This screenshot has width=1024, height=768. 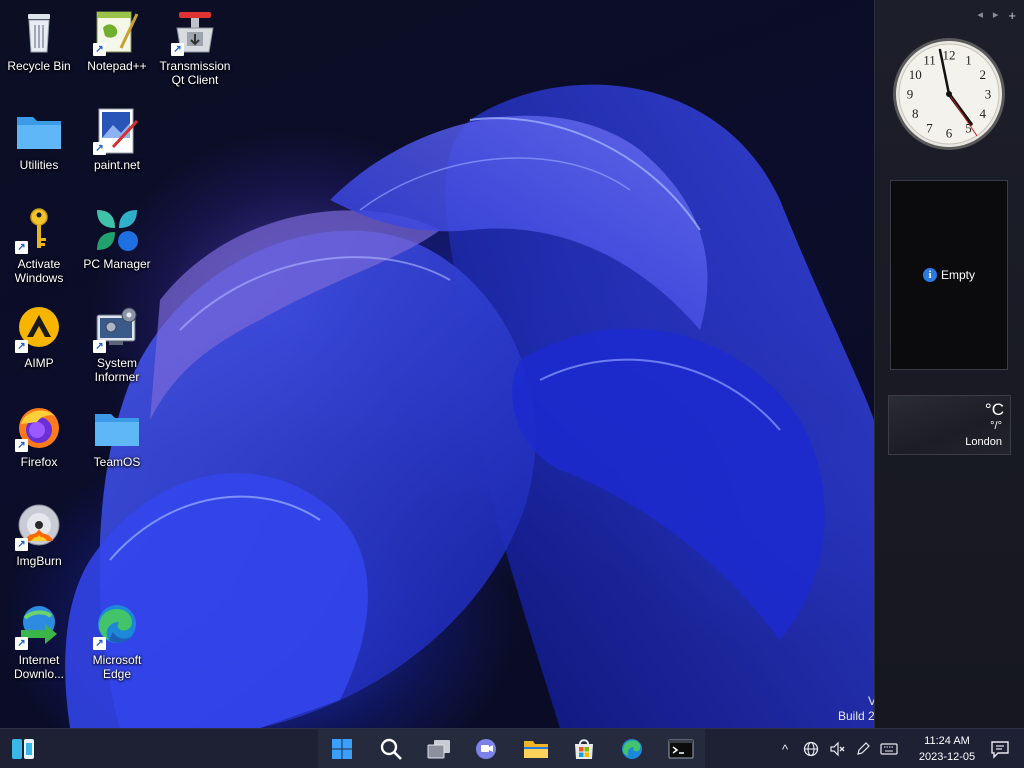 What do you see at coordinates (39, 230) in the screenshot?
I see `key-icon: ↗` at bounding box center [39, 230].